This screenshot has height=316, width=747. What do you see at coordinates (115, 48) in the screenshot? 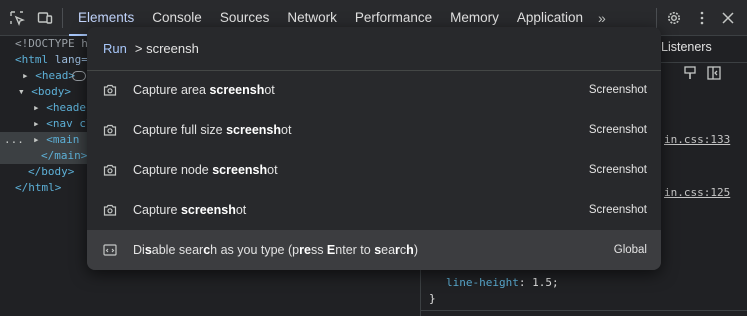
I see `run-label: Run` at bounding box center [115, 48].